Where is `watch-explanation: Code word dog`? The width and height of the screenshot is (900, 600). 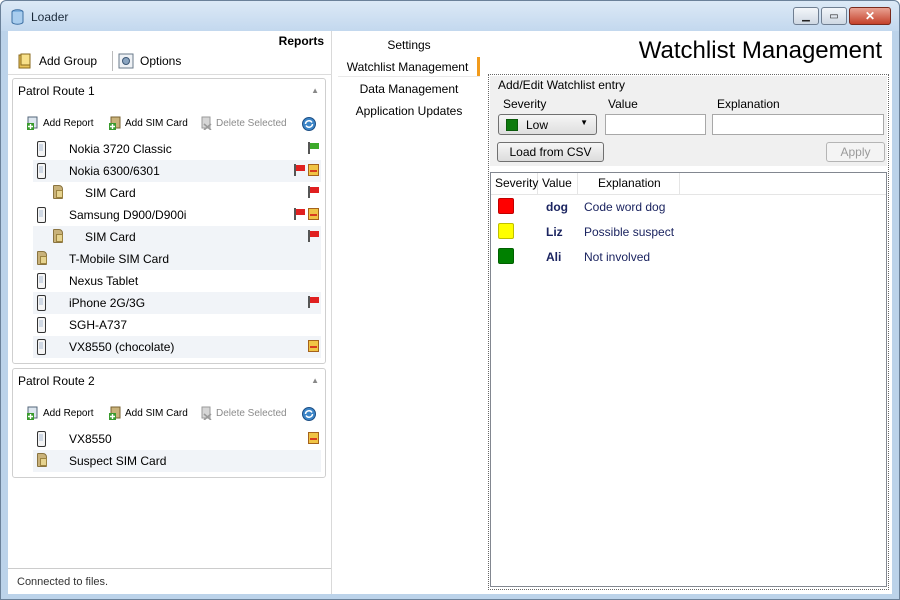
watch-explanation: Code word dog is located at coordinates (625, 207).